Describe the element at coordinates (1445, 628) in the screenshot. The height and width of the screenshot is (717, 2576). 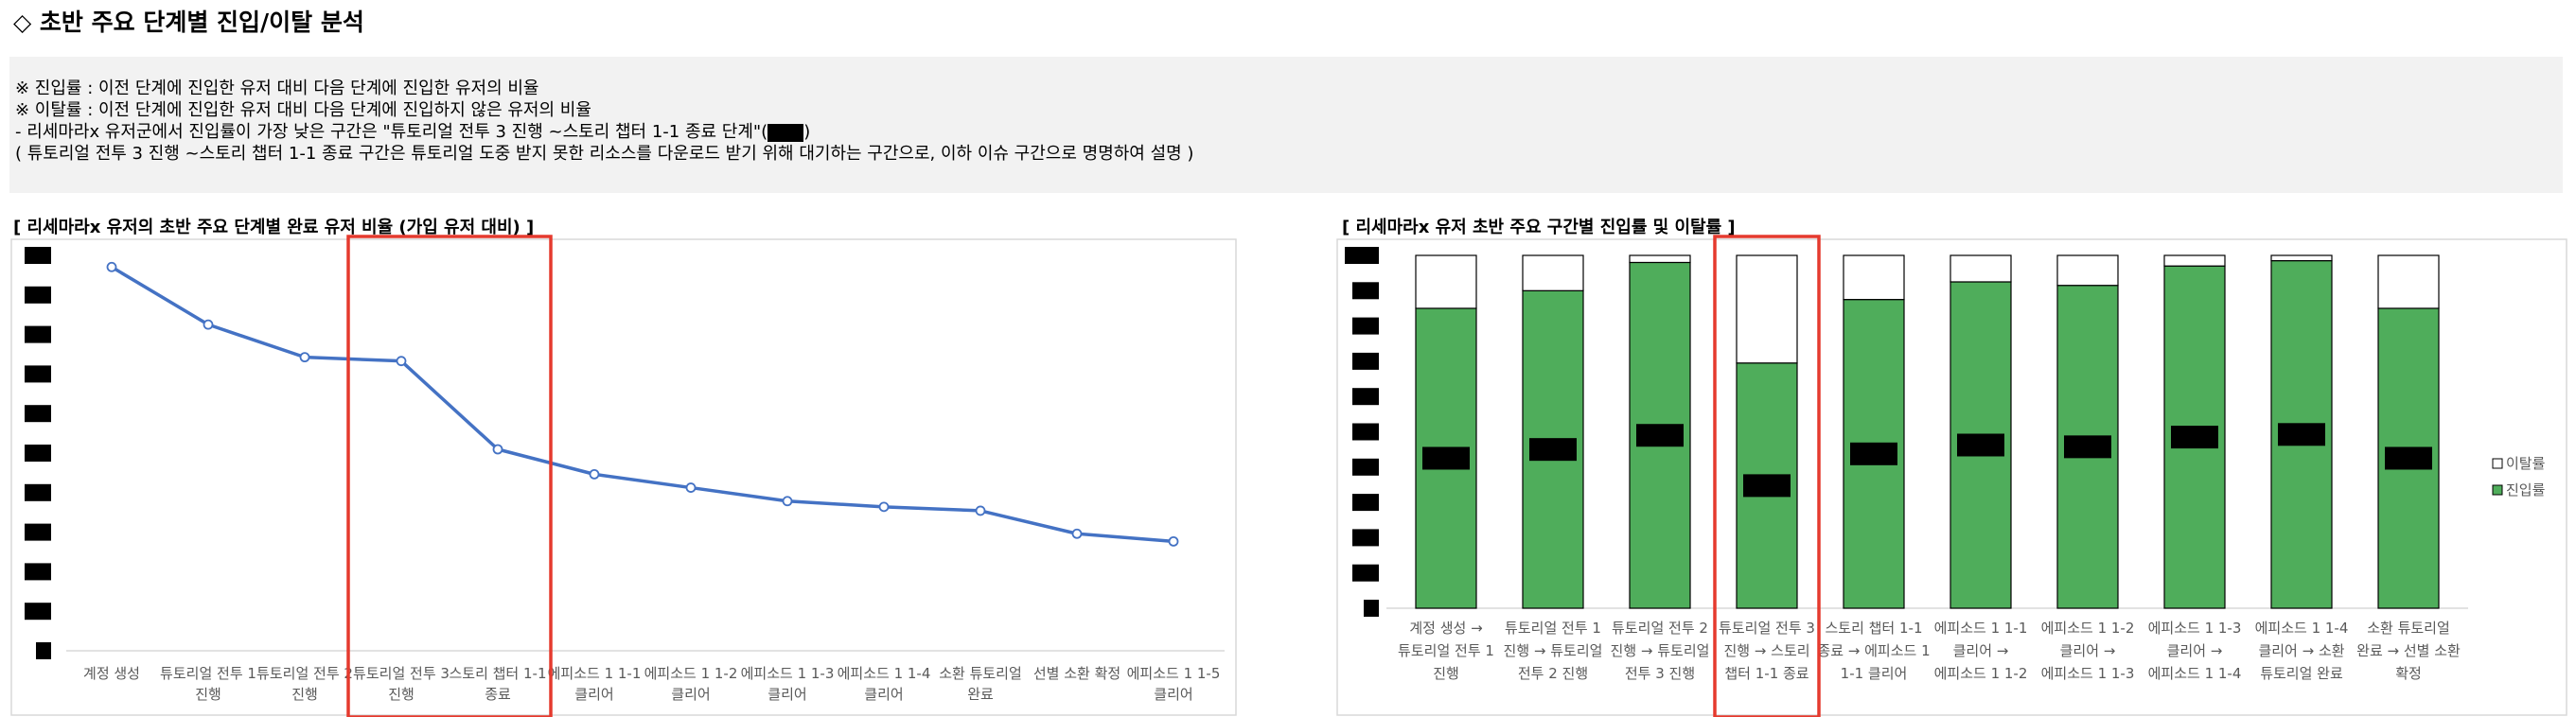
I see `x-tick-label-line: 계정 생성 →` at that location.